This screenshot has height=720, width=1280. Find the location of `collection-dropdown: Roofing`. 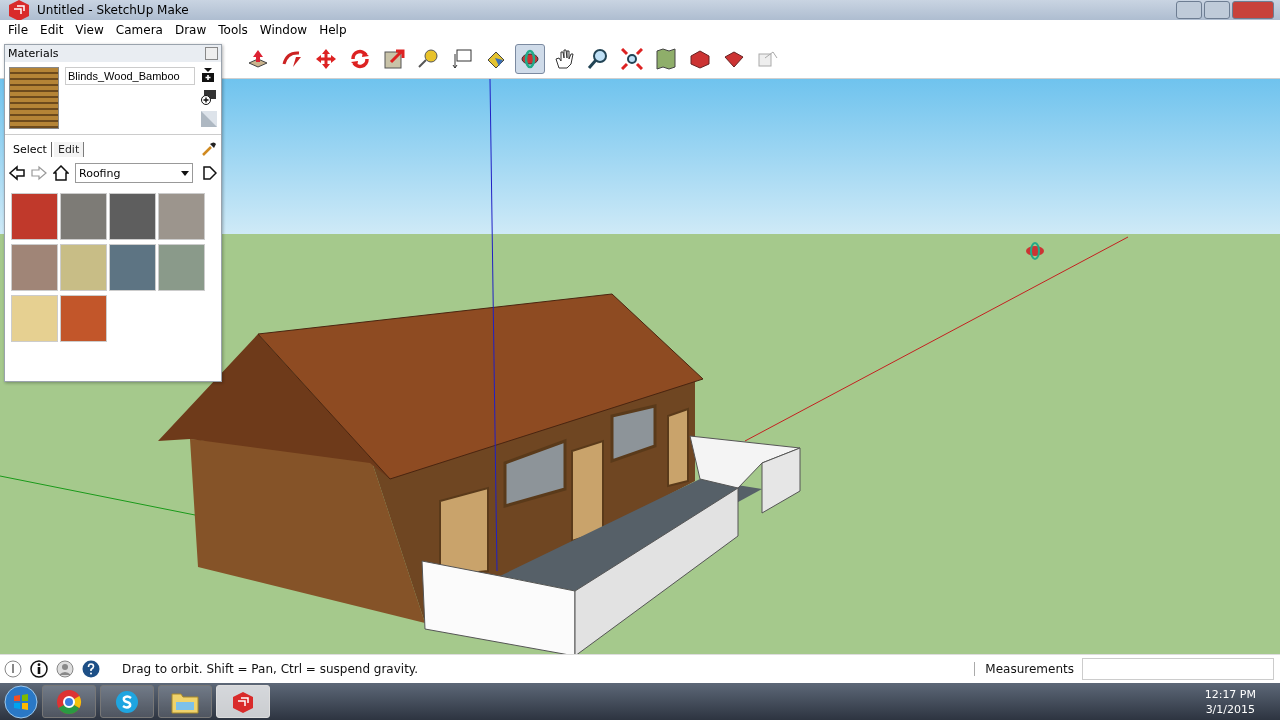

collection-dropdown: Roofing is located at coordinates (134, 173).